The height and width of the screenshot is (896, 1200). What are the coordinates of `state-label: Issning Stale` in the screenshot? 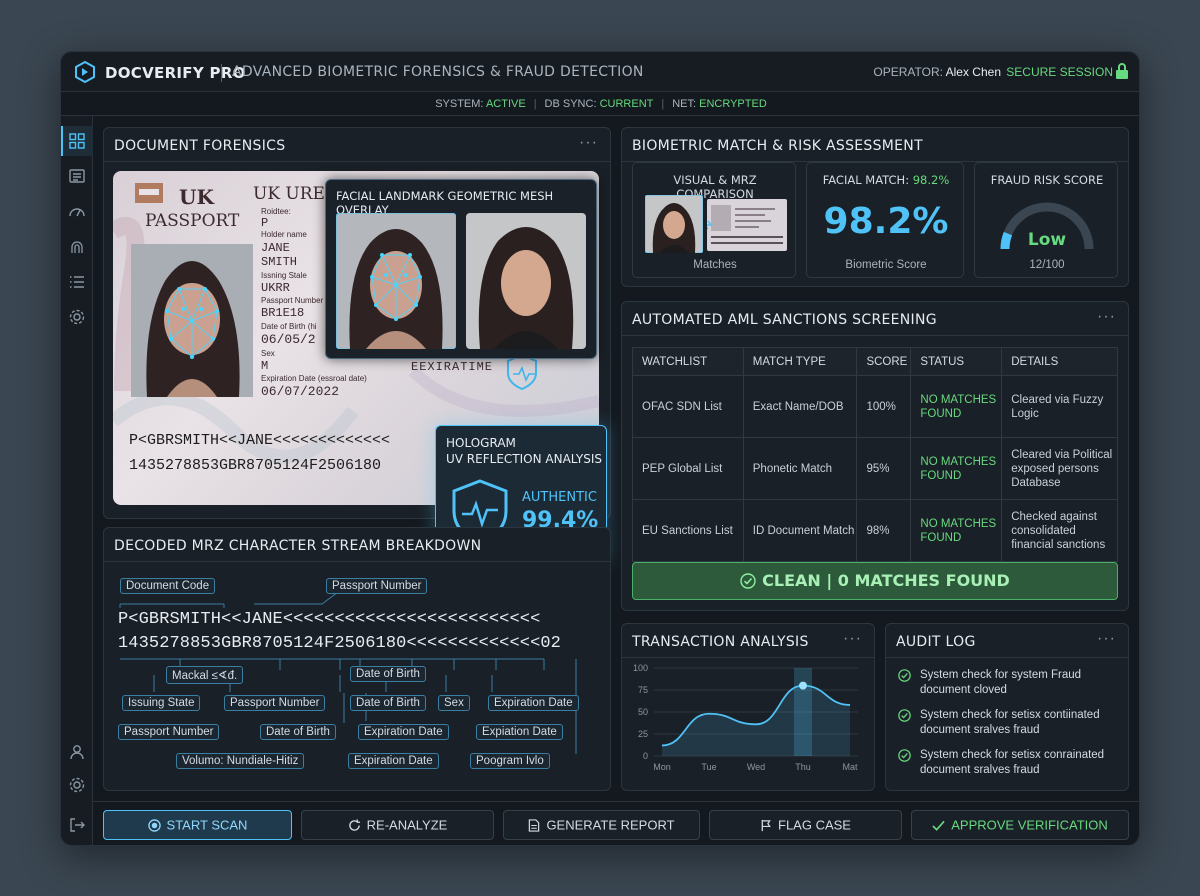 It's located at (284, 275).